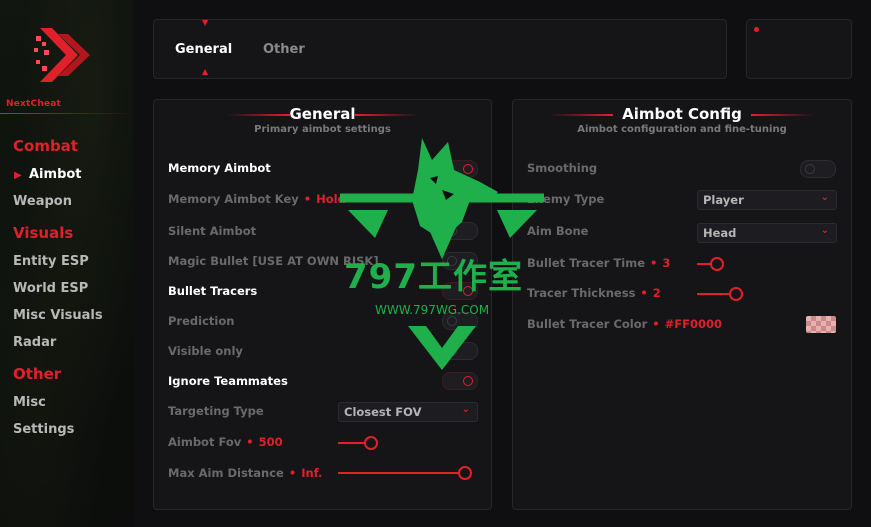 The width and height of the screenshot is (871, 527). Describe the element at coordinates (205, 351) in the screenshot. I see `visible-only-label: Visible only` at that location.